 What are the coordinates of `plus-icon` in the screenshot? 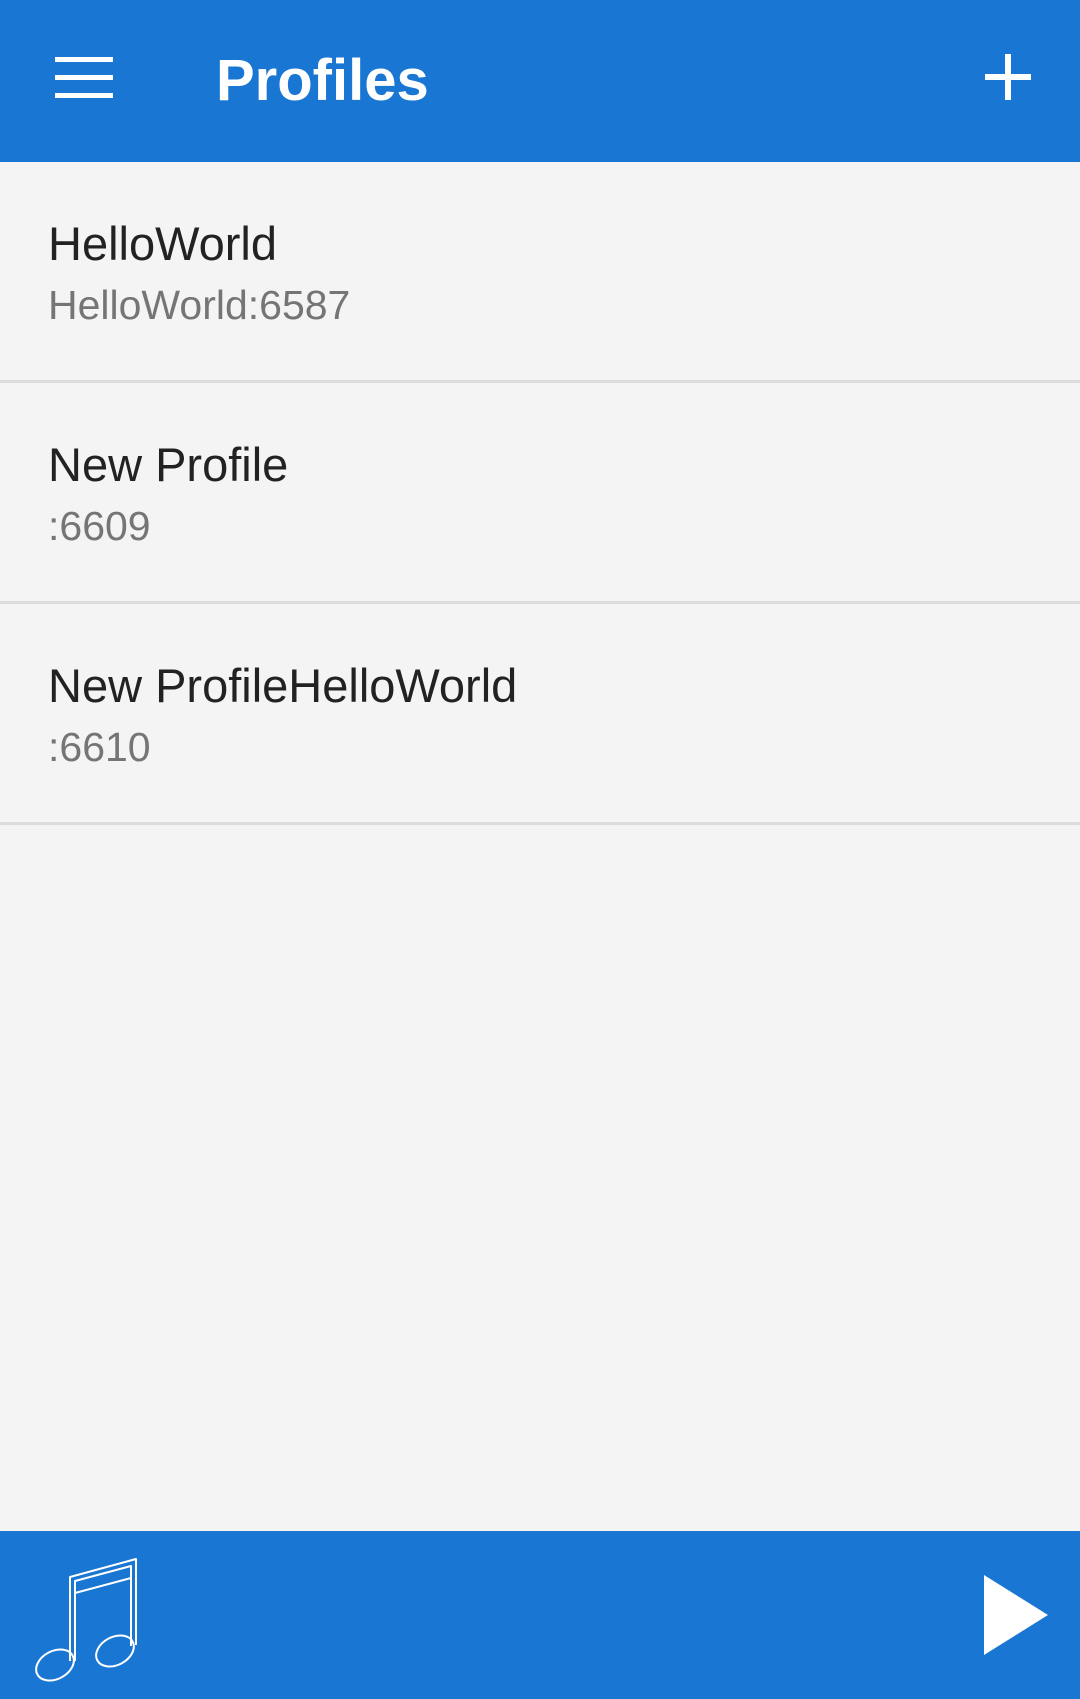 It's located at (1008, 77).